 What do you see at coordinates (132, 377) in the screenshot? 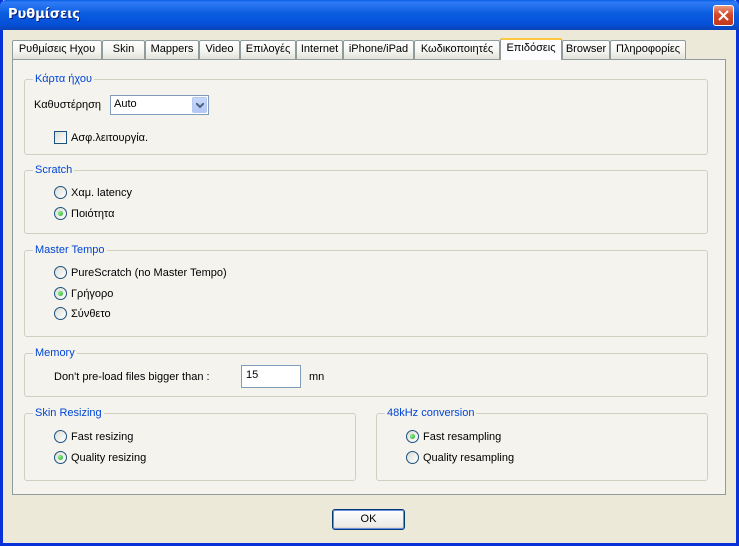
I see `preload-label: Don't pre-load files bigger than :` at bounding box center [132, 377].